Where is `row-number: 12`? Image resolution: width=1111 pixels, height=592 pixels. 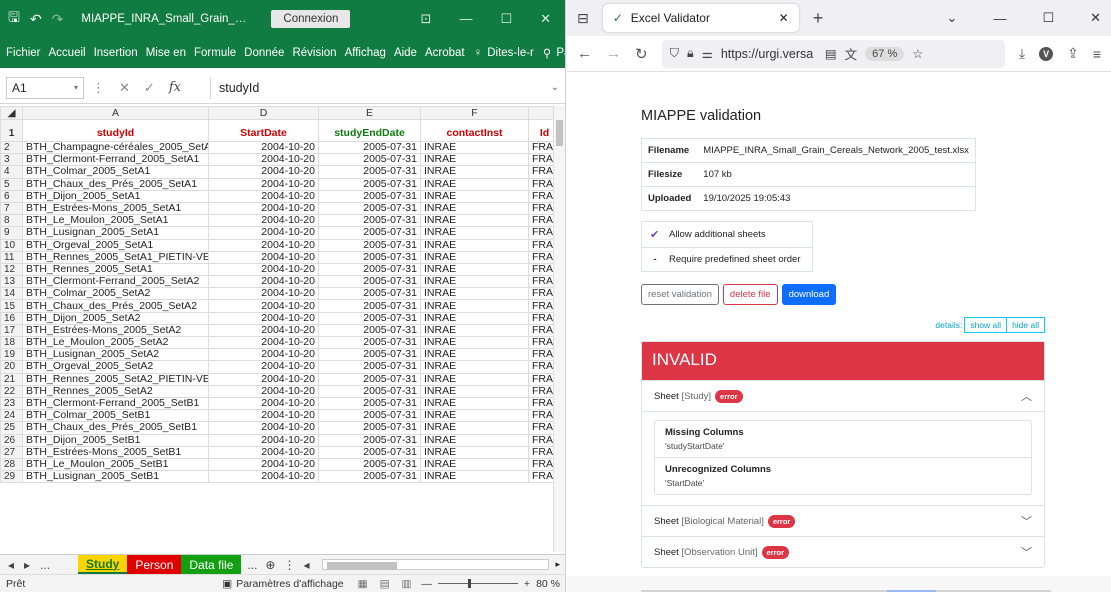 row-number: 12 is located at coordinates (11, 269).